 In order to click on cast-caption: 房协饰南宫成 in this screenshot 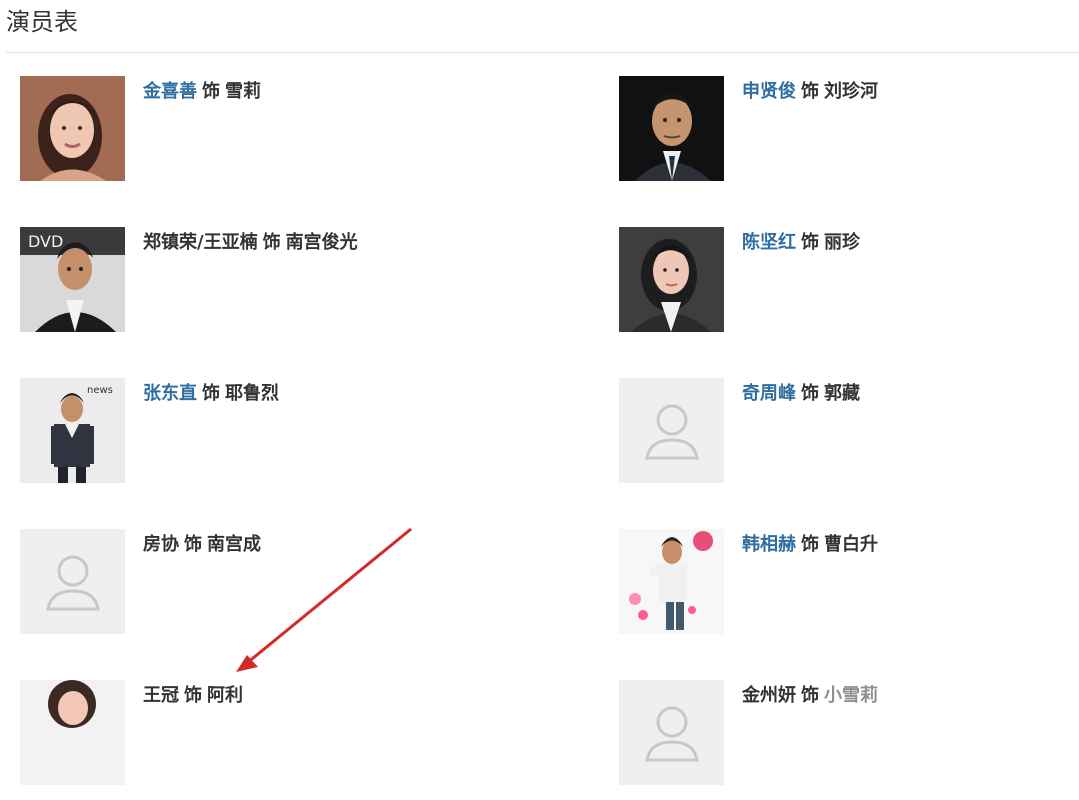, I will do `click(202, 545)`.